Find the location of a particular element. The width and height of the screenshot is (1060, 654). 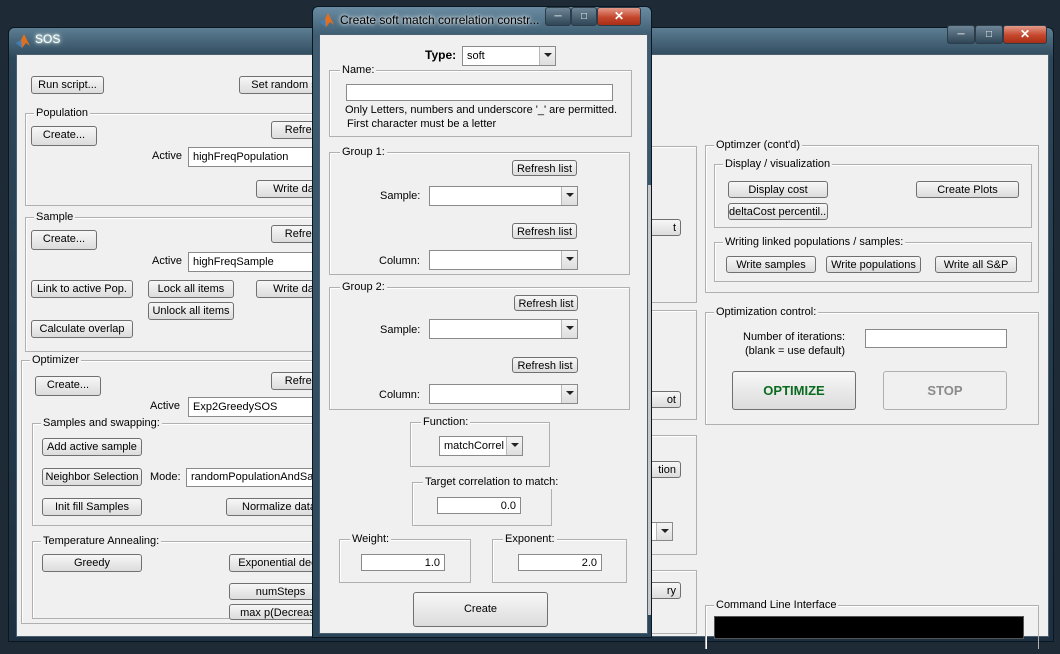

optimizer-active-field: Exp2GreedySOS is located at coordinates (259, 407).